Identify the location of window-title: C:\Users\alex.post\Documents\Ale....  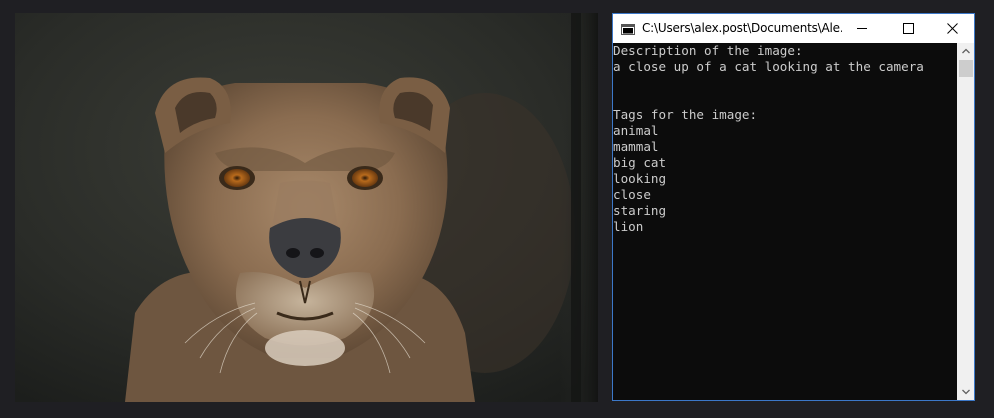
(742, 28).